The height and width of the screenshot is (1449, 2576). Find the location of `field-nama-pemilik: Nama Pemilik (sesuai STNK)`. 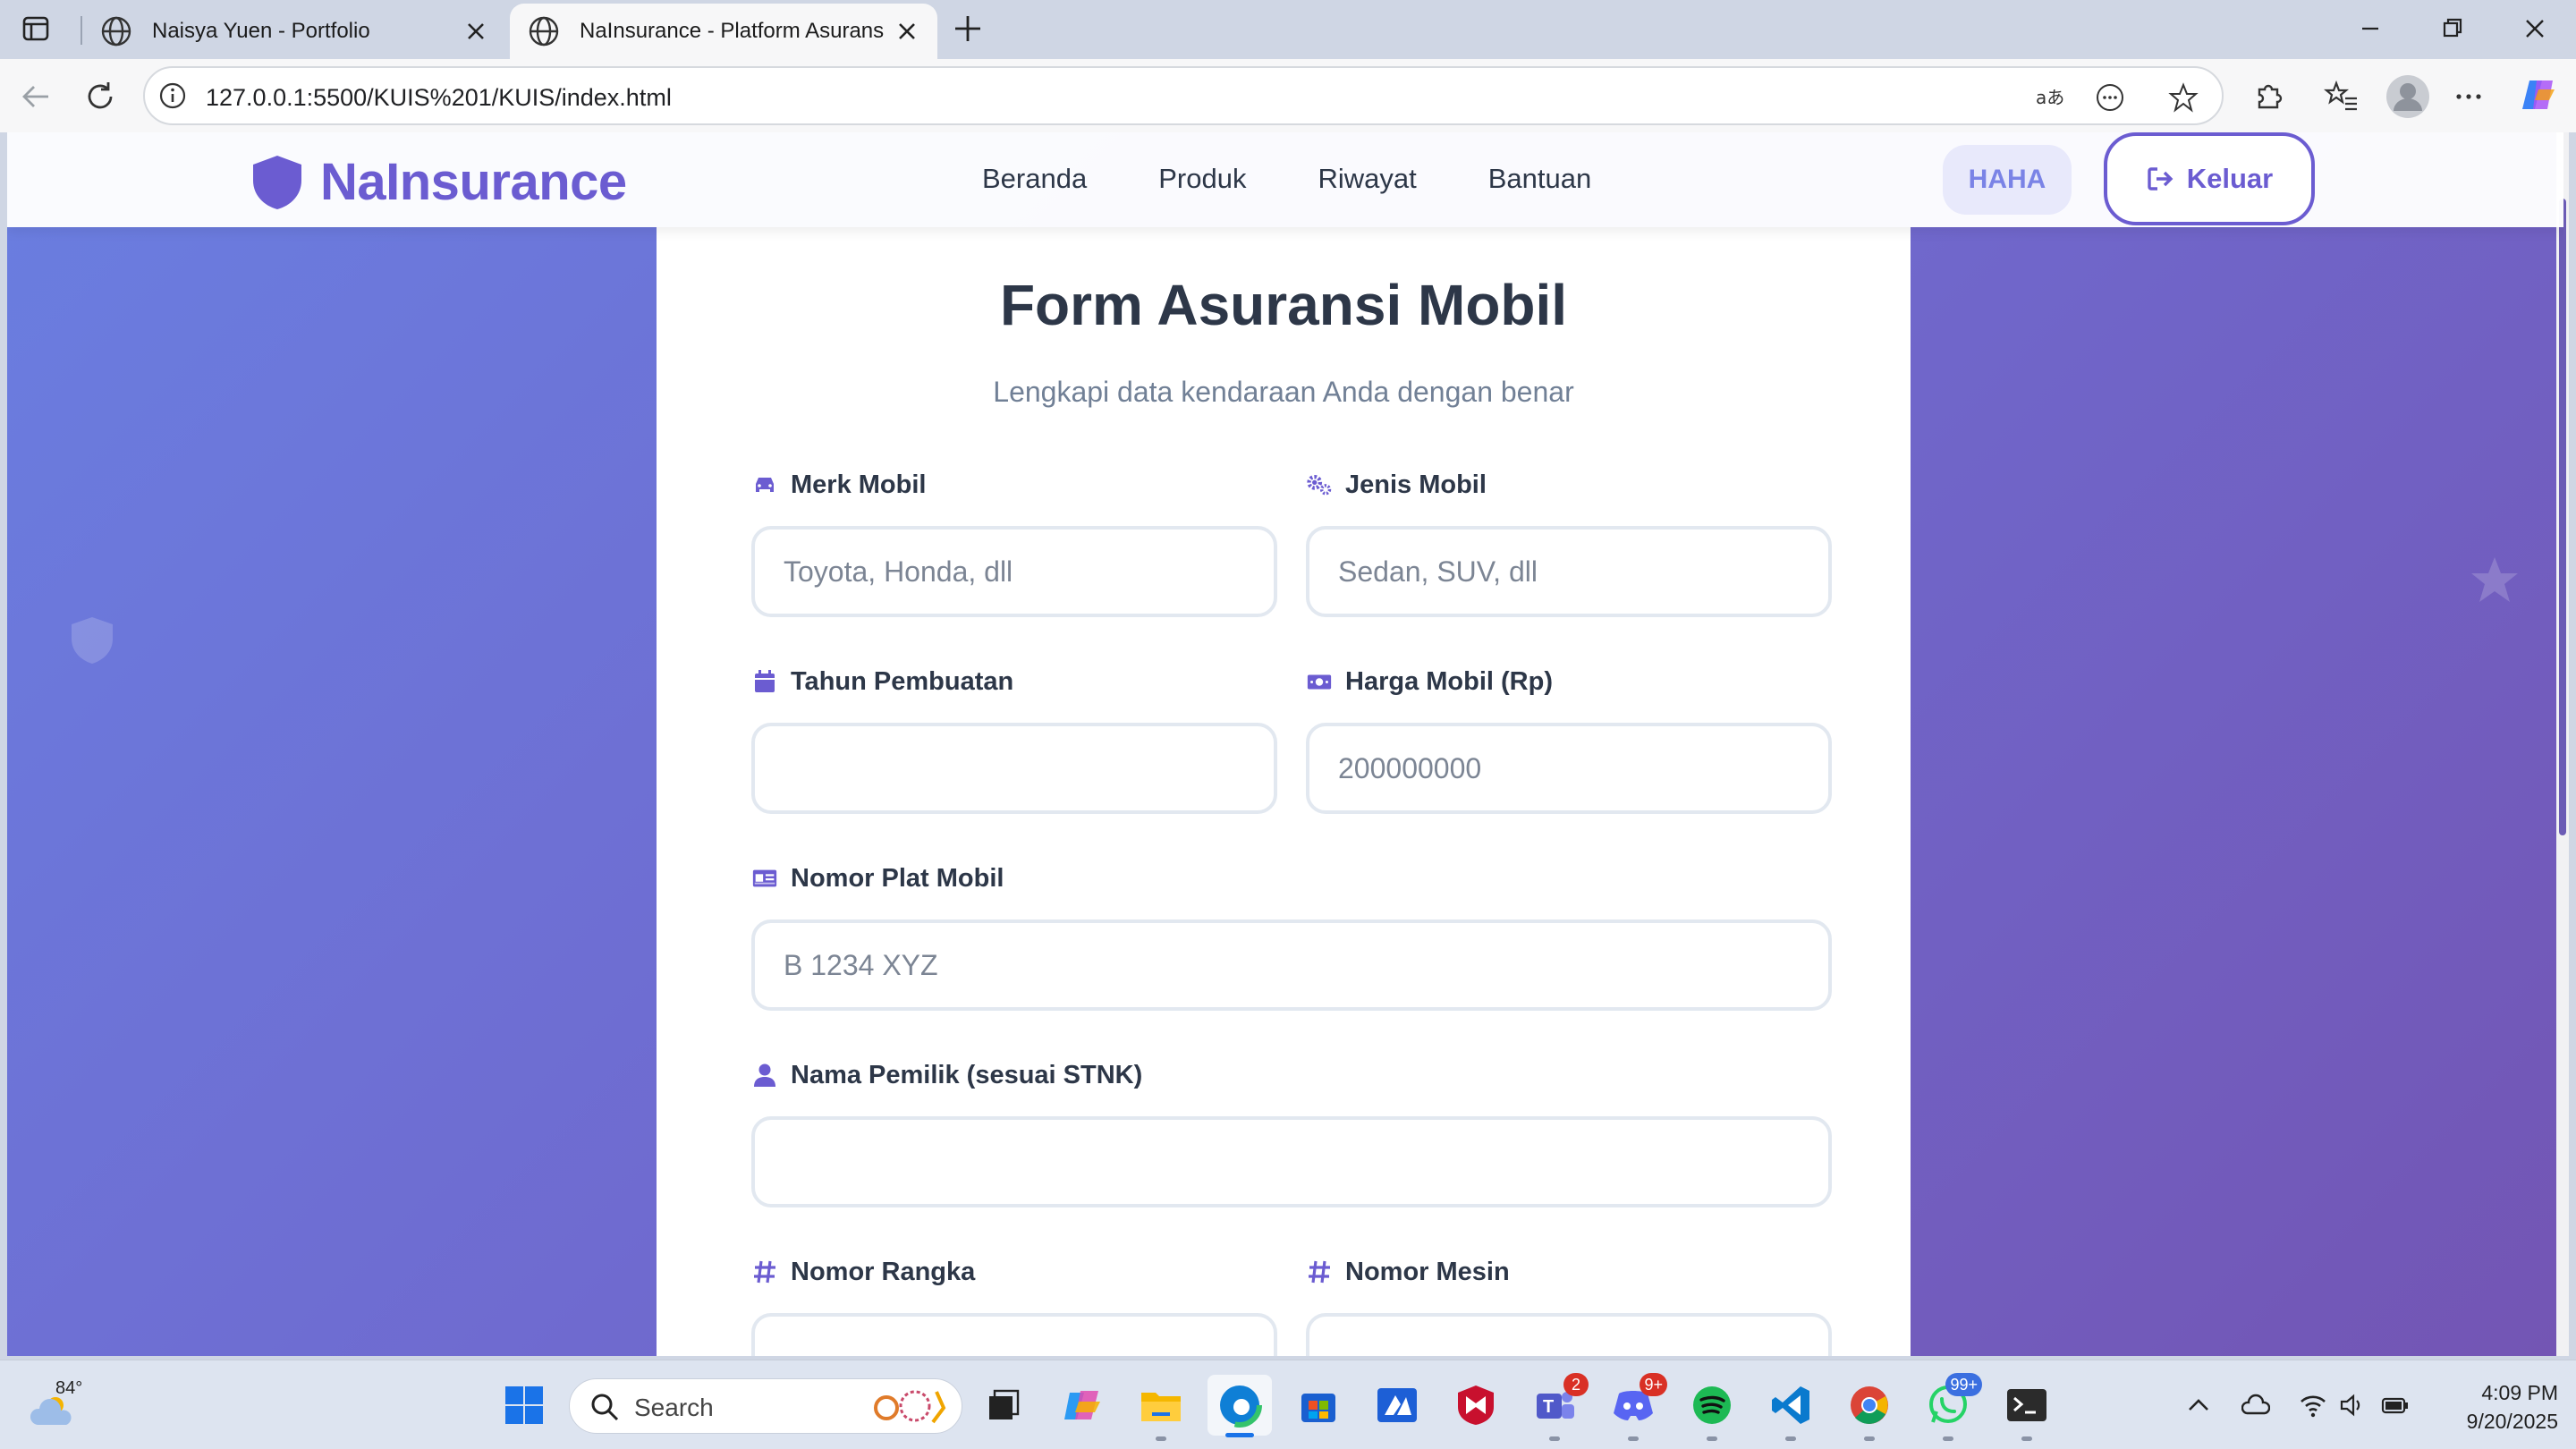

field-nama-pemilik: Nama Pemilik (sesuai STNK) is located at coordinates (1291, 1132).